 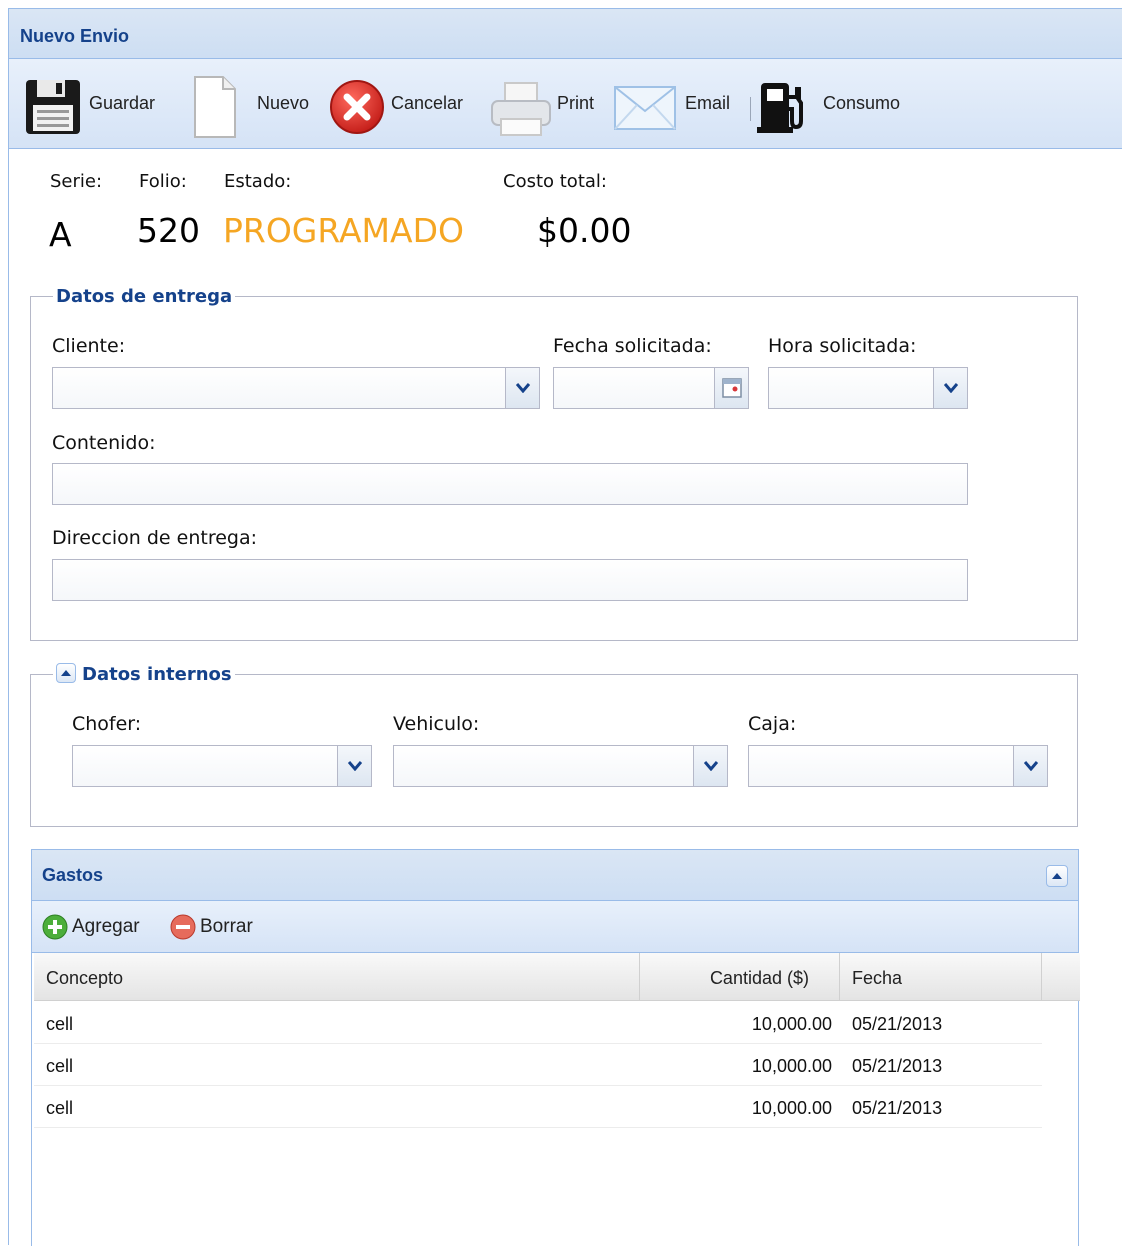 I want to click on column-header-concepto: Concepto, so click(x=337, y=977).